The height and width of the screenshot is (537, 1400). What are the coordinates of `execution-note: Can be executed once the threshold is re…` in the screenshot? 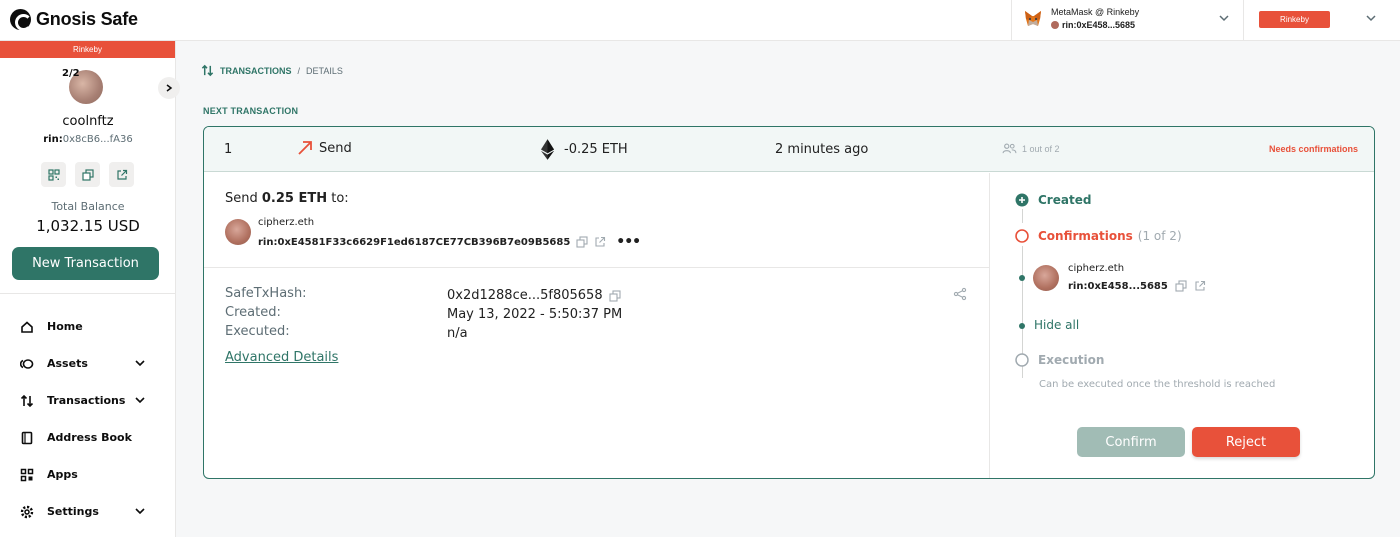 It's located at (1157, 384).